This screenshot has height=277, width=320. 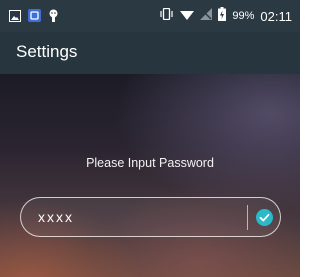 I want to click on status-right-icons: 99% 02:11, so click(x=225, y=16).